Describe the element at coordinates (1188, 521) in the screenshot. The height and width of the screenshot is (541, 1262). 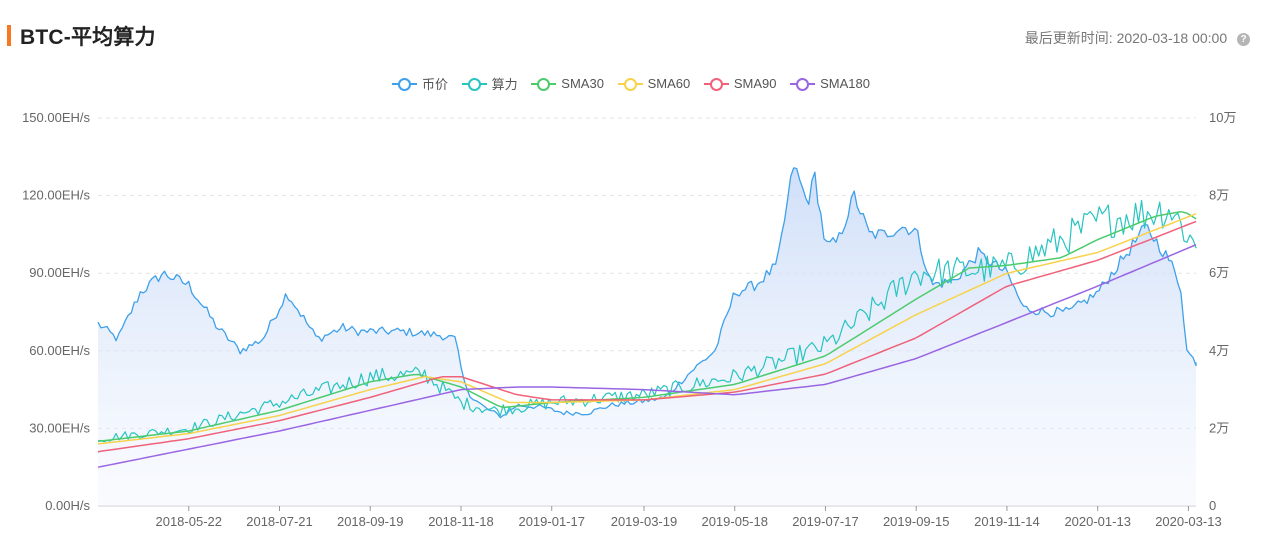
I see `x-tick-label: 2020-03-13` at that location.